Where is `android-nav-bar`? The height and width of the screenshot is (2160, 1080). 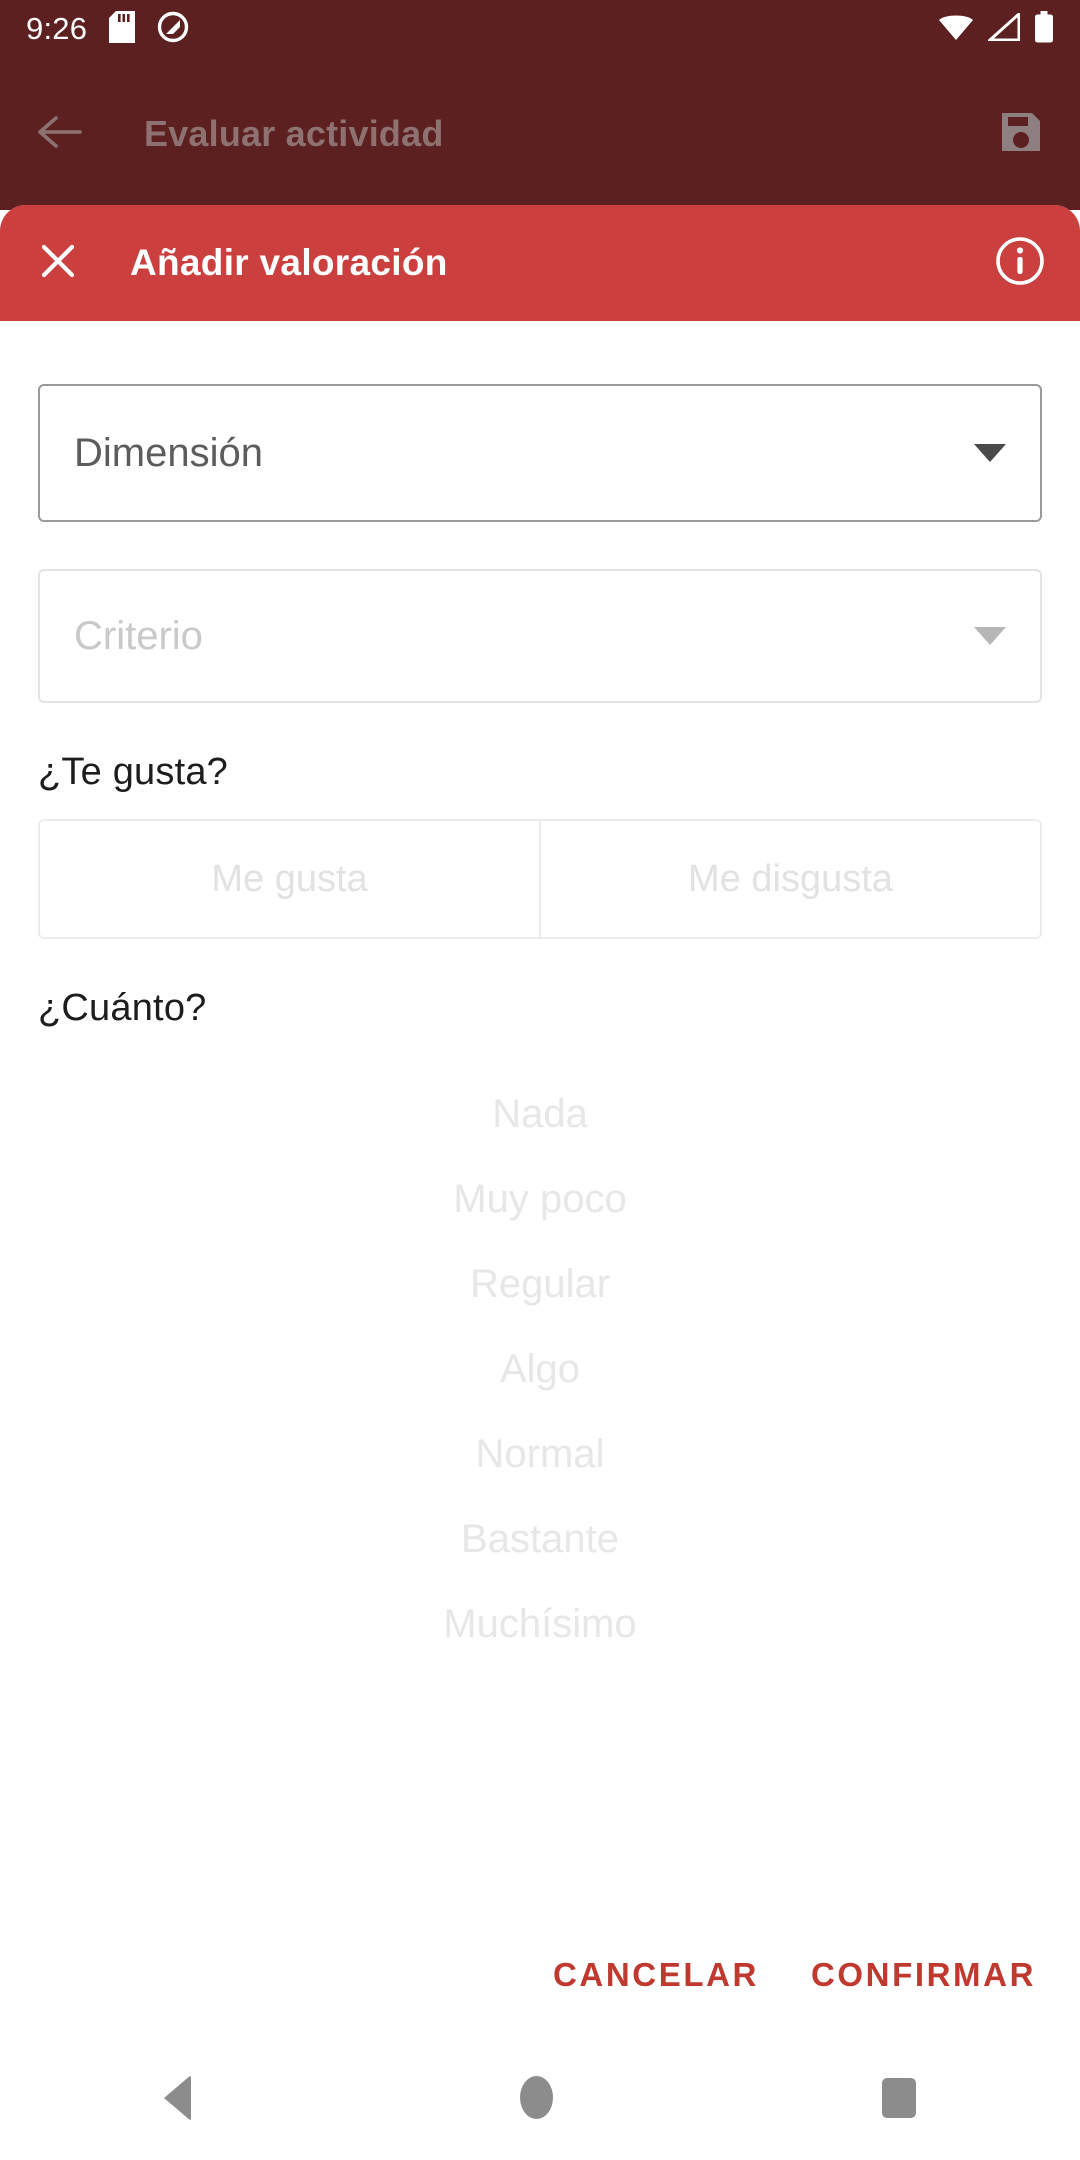
android-nav-bar is located at coordinates (540, 2097).